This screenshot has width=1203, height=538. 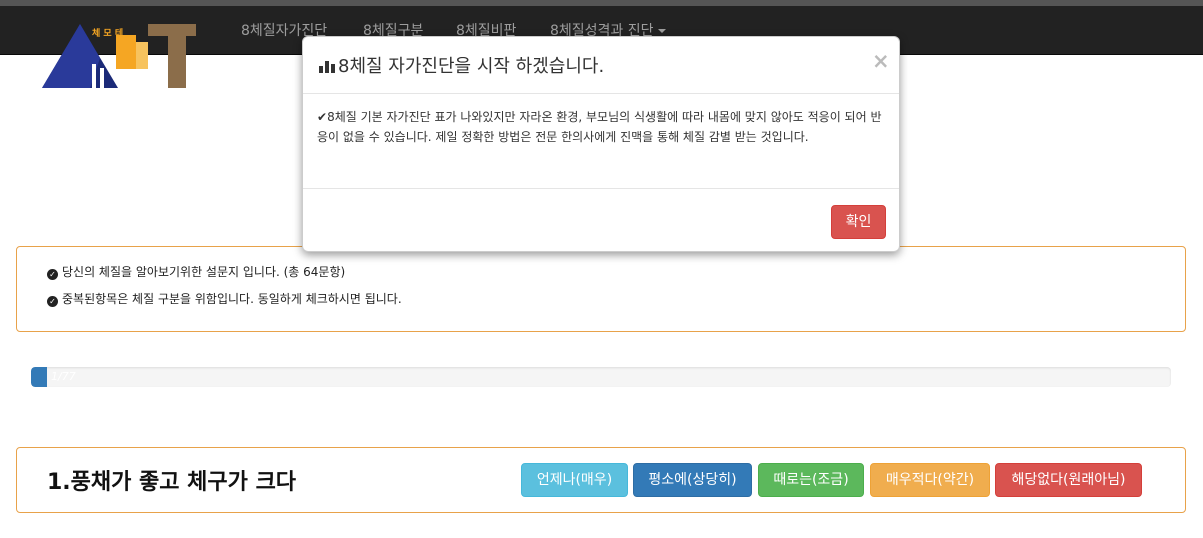 What do you see at coordinates (471, 66) in the screenshot?
I see `modal-title-text: 8체질 자가진단을 시작 하겠습니다.` at bounding box center [471, 66].